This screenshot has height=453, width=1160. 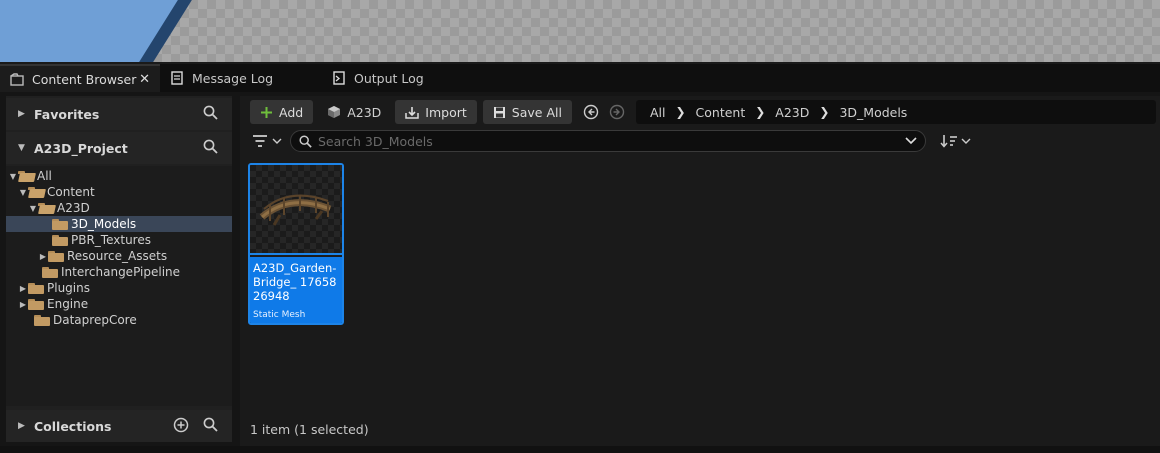 What do you see at coordinates (658, 112) in the screenshot?
I see `breadcrumb-item: All` at bounding box center [658, 112].